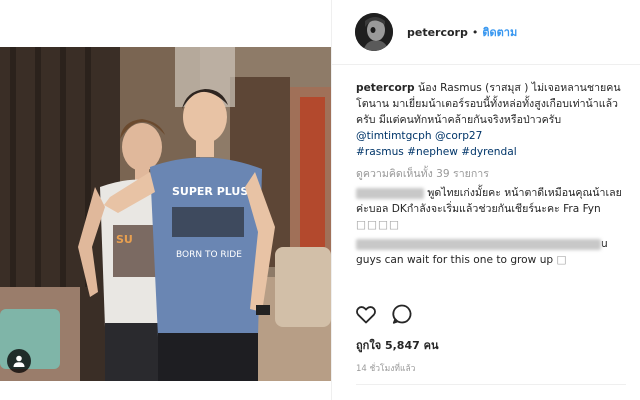 The height and width of the screenshot is (400, 640). Describe the element at coordinates (385, 88) in the screenshot. I see `caption-username: petercorp` at that location.